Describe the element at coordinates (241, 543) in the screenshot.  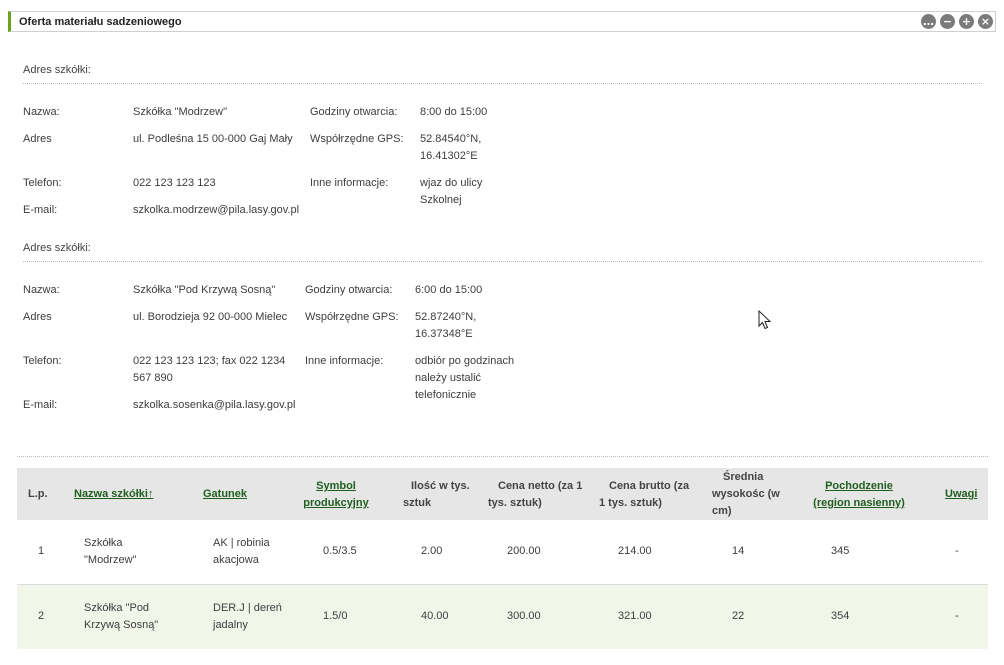
I see `cell-species-line: AK | robinia` at that location.